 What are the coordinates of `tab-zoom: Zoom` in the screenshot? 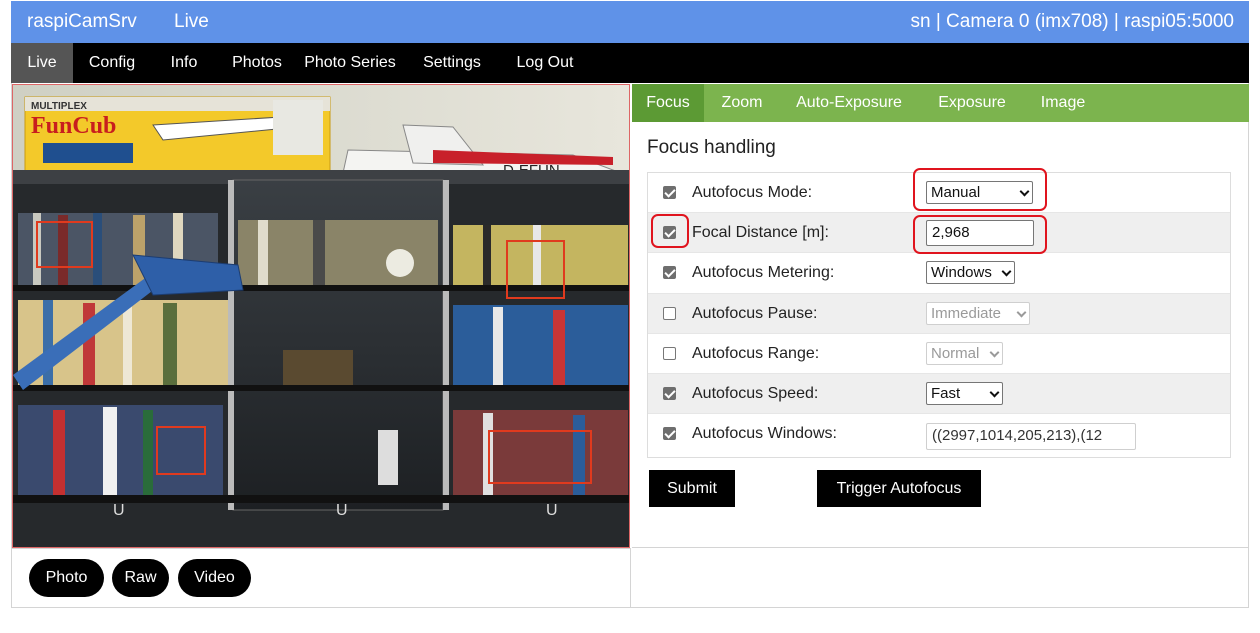 It's located at (742, 103).